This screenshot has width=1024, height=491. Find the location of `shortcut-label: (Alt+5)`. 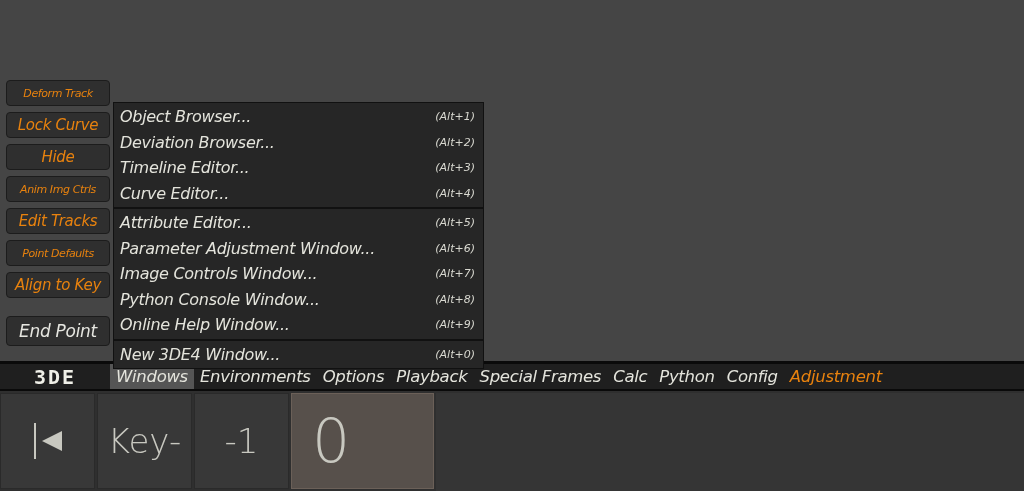

shortcut-label: (Alt+5) is located at coordinates (455, 223).